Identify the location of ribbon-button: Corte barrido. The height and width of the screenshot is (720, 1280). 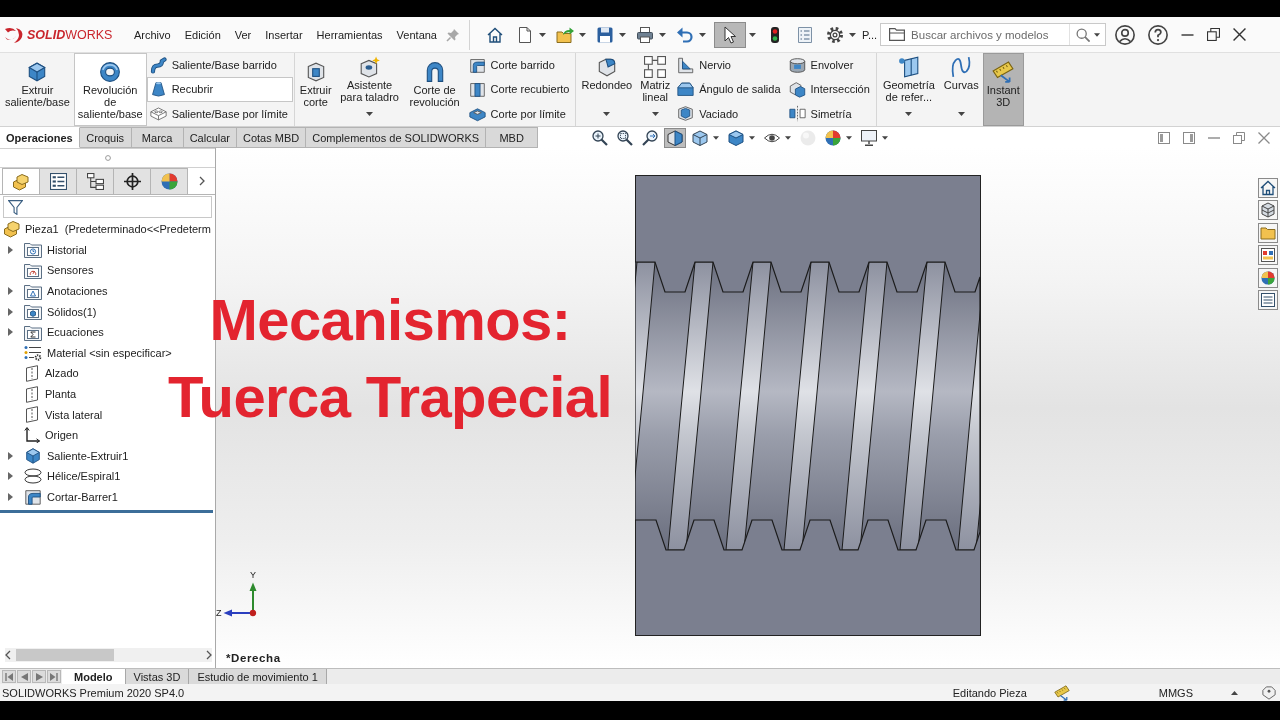
(520, 65).